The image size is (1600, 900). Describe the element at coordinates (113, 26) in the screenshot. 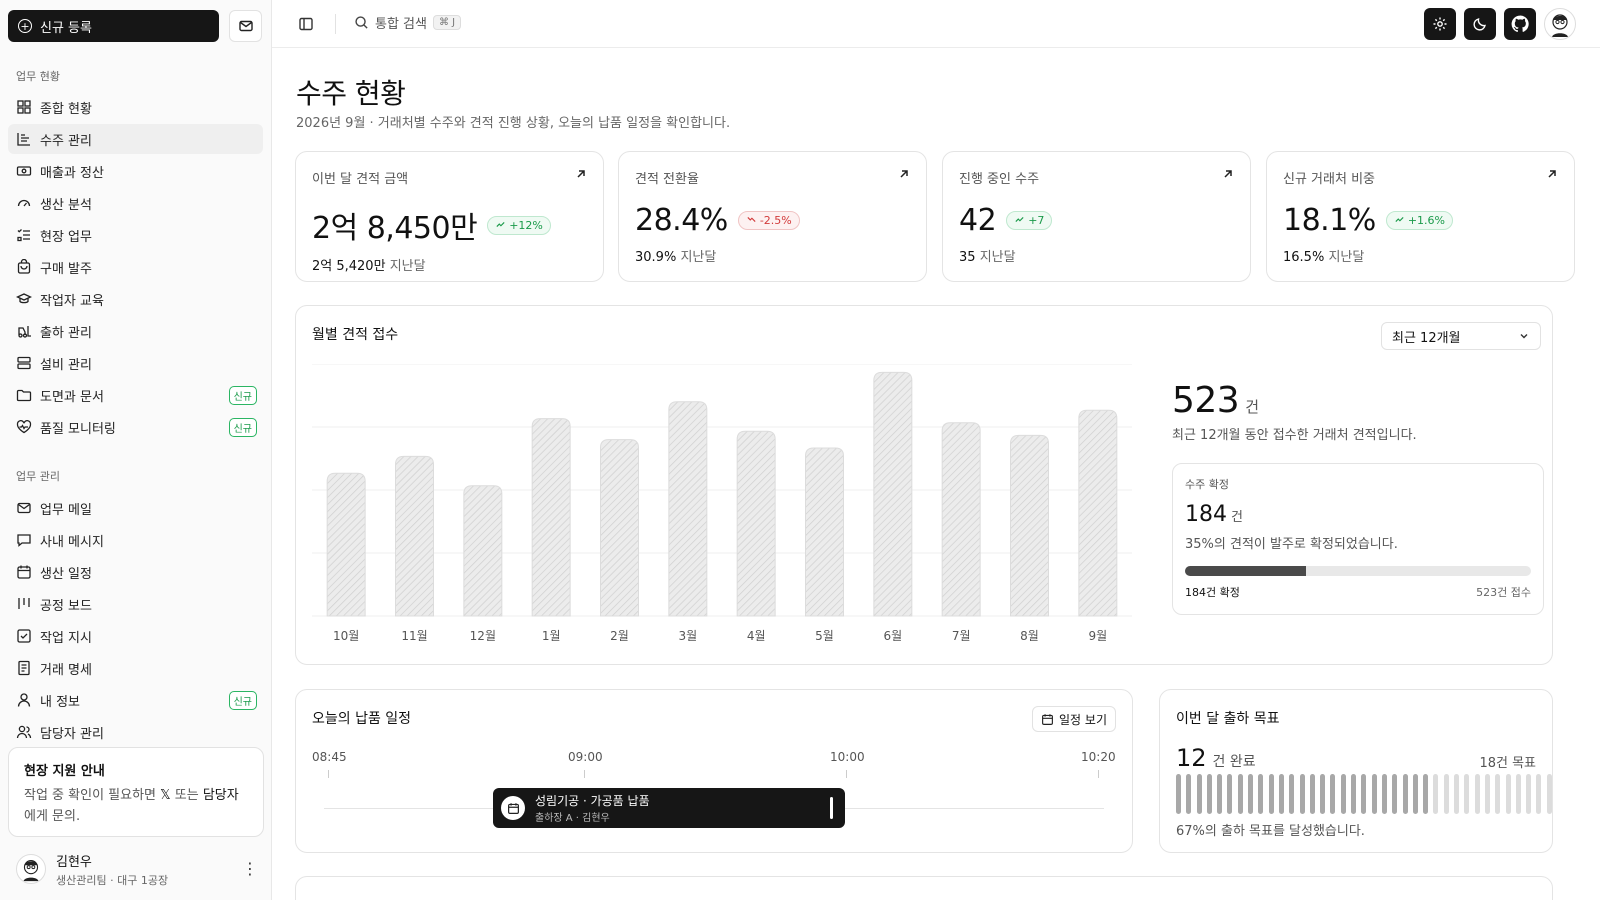

I see `new-register-button: + 신규 등록` at that location.